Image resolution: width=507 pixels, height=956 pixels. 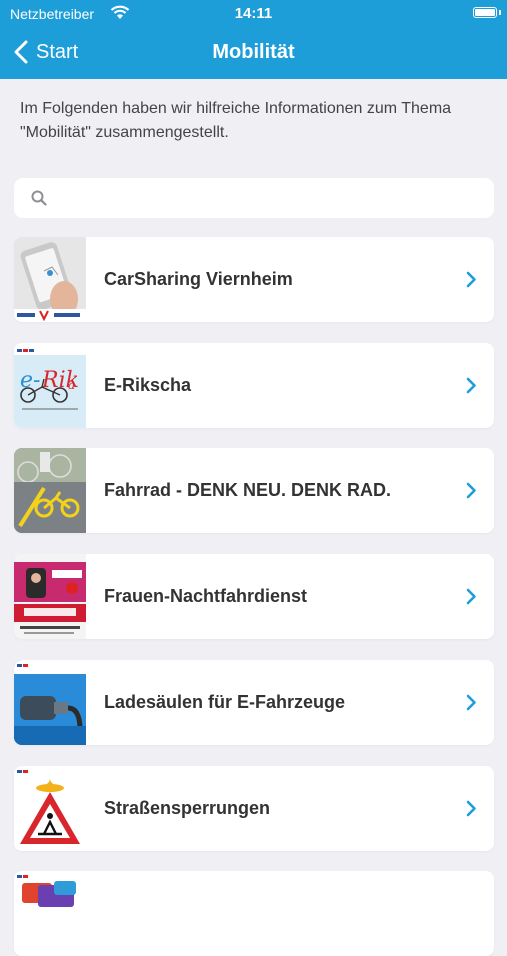 I want to click on frauen-nachtfahrdienst-thumbnail, so click(x=50, y=596).